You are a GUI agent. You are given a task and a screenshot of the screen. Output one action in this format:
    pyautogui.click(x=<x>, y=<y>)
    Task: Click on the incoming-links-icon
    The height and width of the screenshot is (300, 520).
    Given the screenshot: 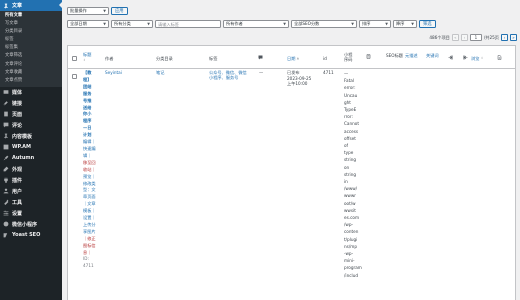 What is the action you would take?
    pyautogui.click(x=465, y=58)
    